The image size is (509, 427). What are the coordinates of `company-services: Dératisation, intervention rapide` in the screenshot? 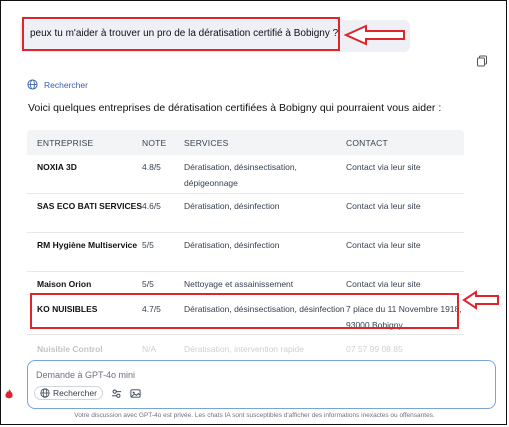 It's located at (244, 349).